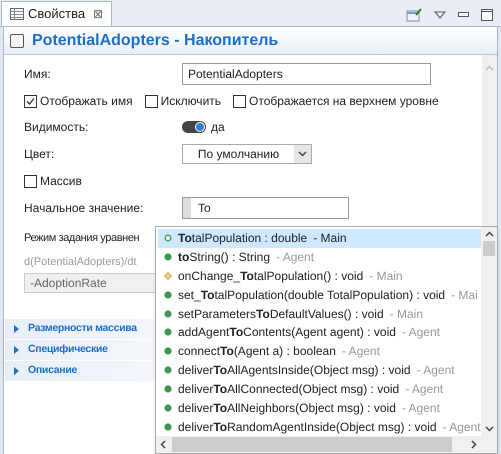 The image size is (501, 454). What do you see at coordinates (84, 208) in the screenshot?
I see `field-label: Начальное значение:` at bounding box center [84, 208].